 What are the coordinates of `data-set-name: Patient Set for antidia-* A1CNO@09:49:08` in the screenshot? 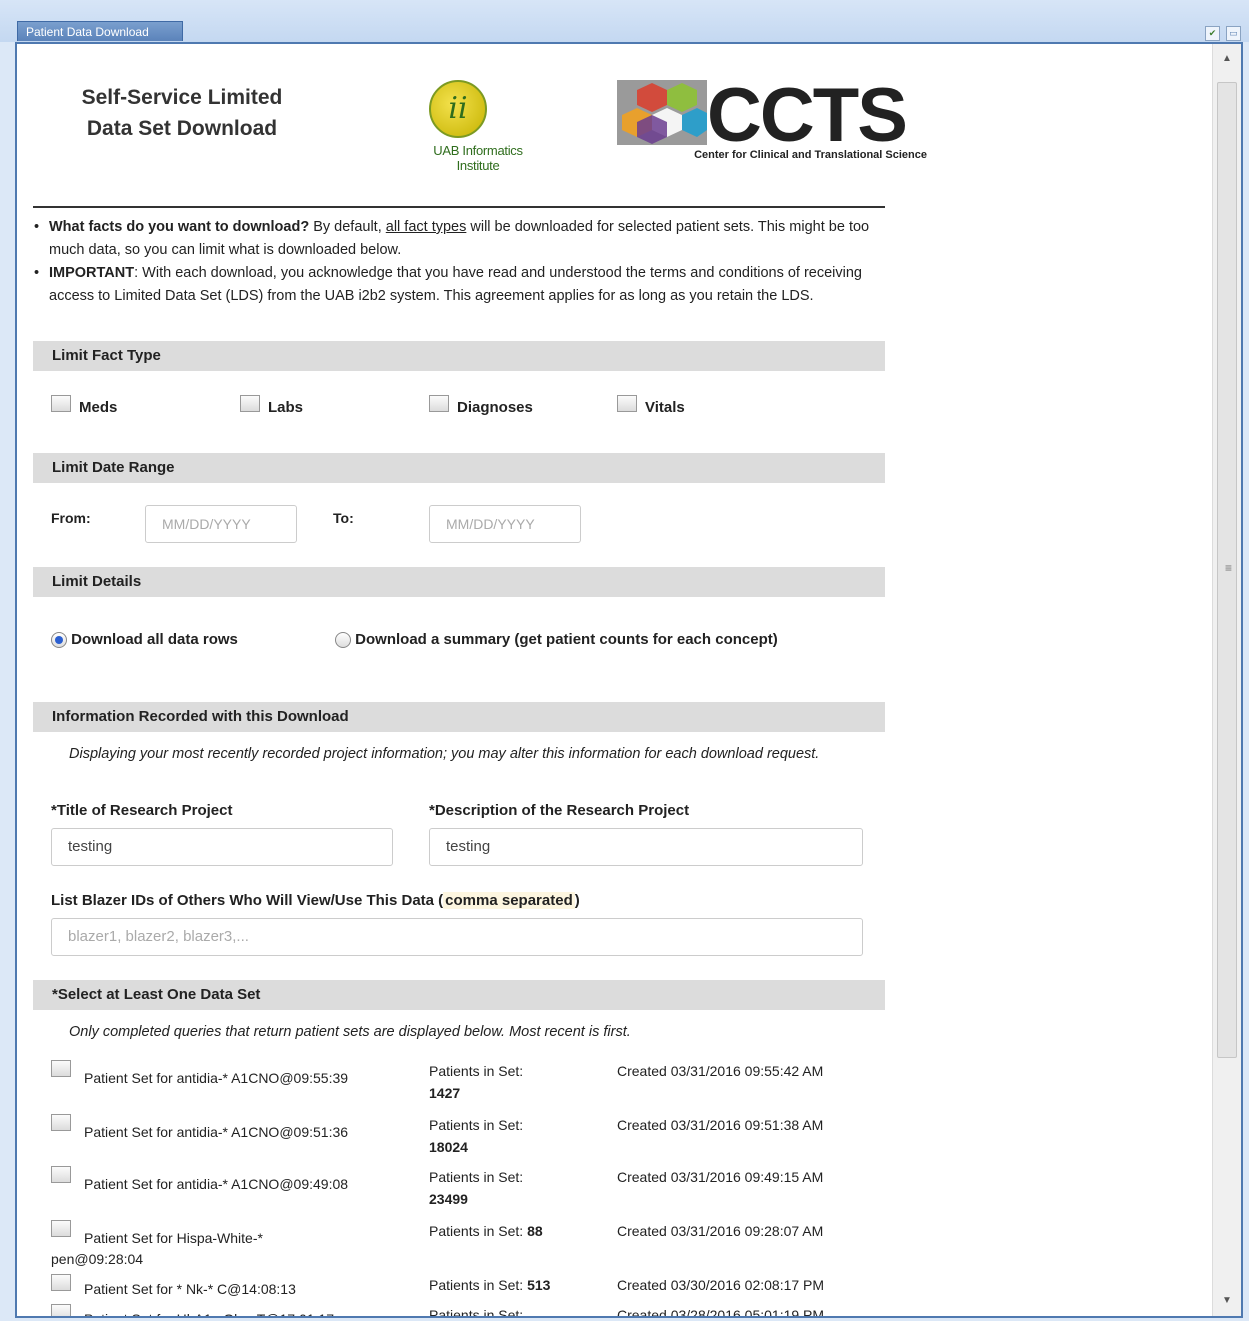 It's located at (216, 1184).